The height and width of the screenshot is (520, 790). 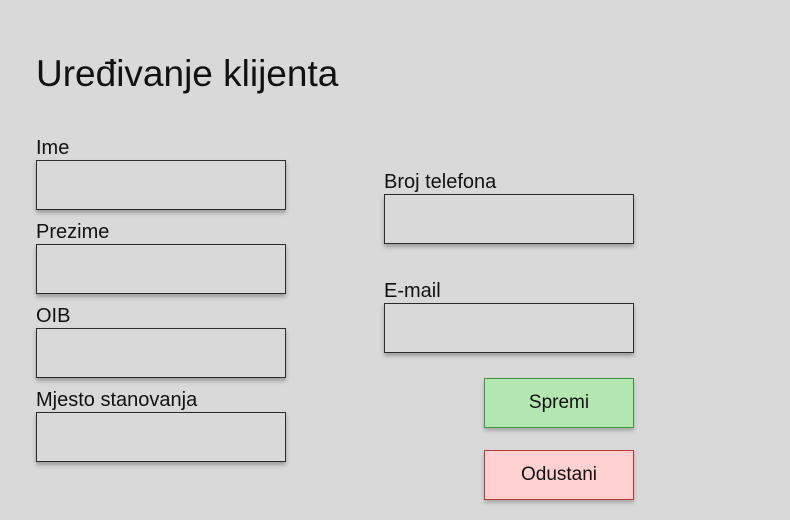 I want to click on ime-input, so click(x=161, y=185).